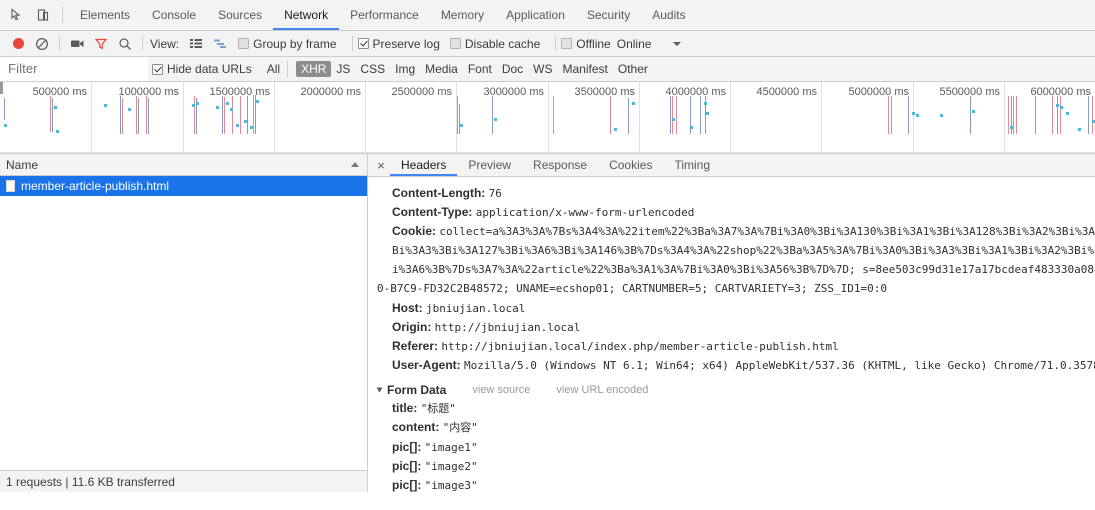 This screenshot has width=1095, height=510. I want to click on tab-network: Network, so click(306, 15).